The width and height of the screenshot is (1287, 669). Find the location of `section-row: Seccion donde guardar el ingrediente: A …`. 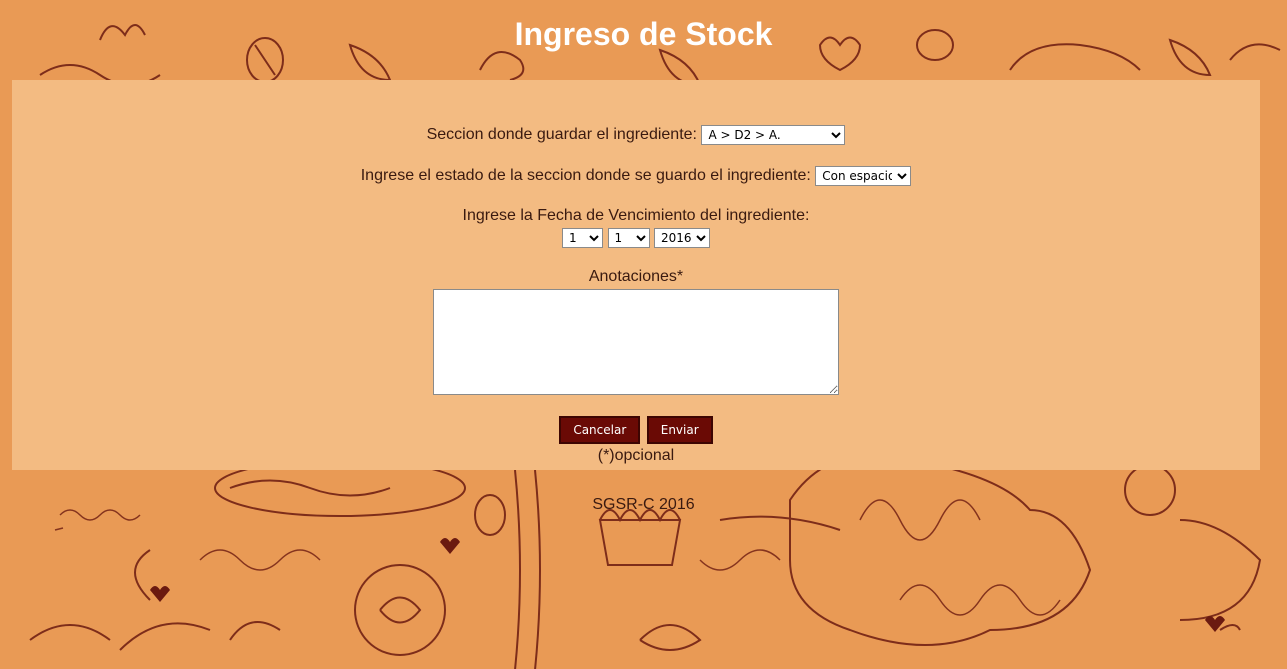

section-row: Seccion donde guardar el ingrediente: A … is located at coordinates (636, 135).